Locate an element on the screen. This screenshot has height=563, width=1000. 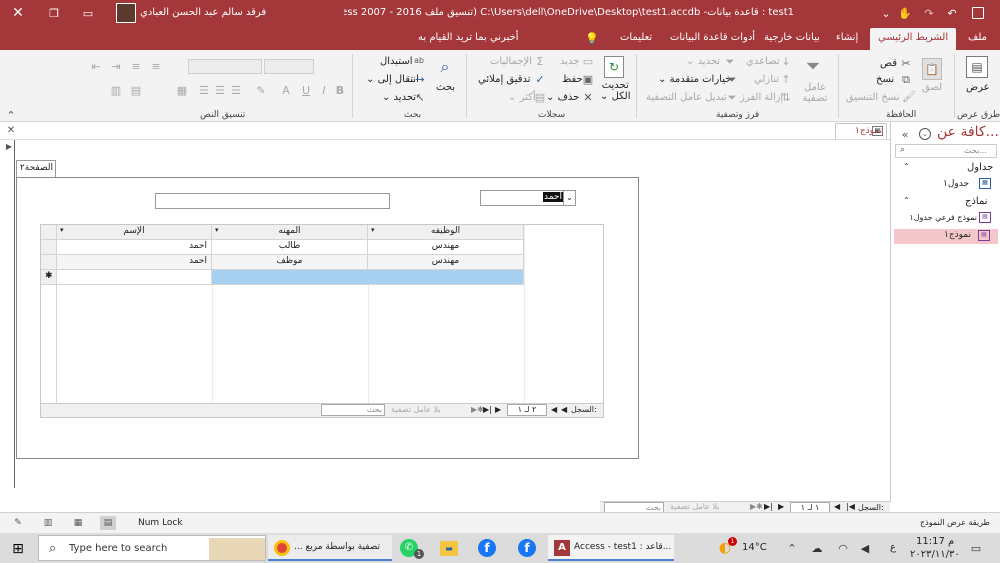
save-icon is located at coordinates (978, 13).